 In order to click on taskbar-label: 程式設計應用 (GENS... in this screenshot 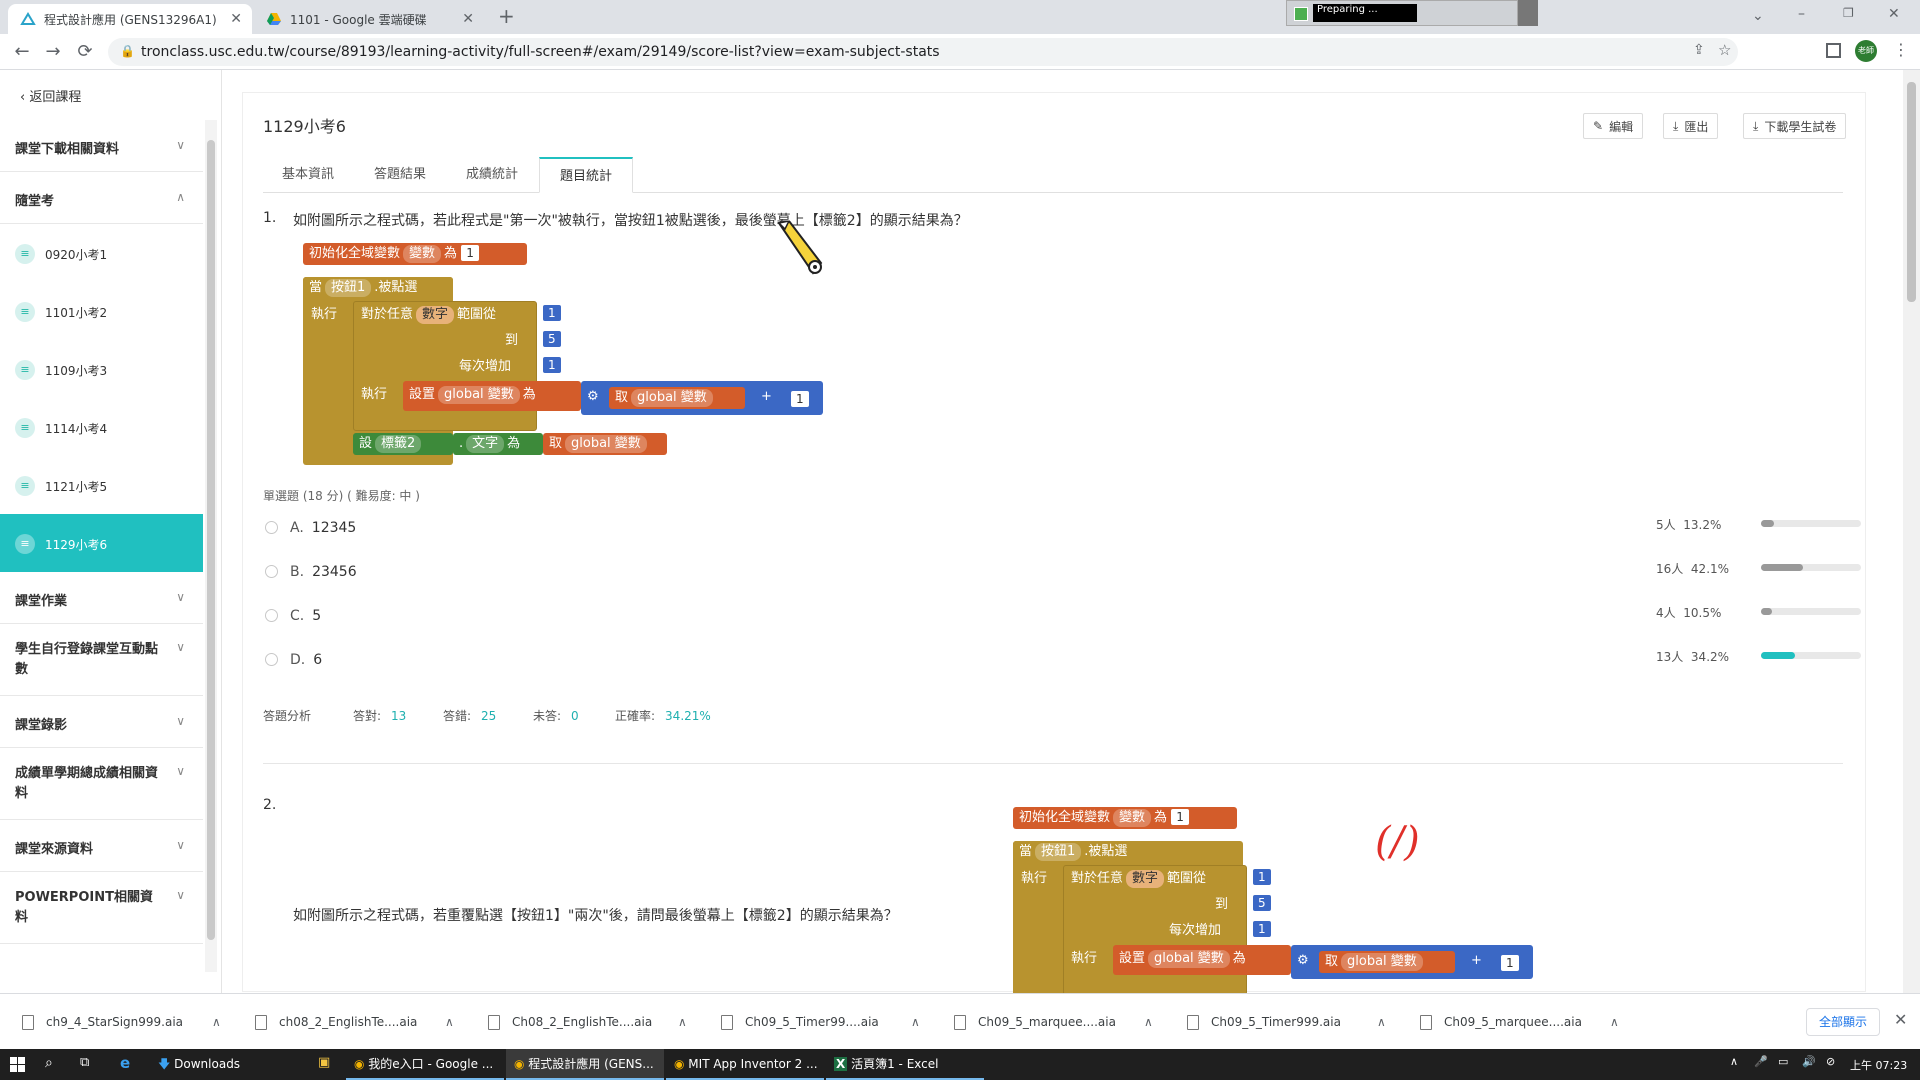, I will do `click(591, 1064)`.